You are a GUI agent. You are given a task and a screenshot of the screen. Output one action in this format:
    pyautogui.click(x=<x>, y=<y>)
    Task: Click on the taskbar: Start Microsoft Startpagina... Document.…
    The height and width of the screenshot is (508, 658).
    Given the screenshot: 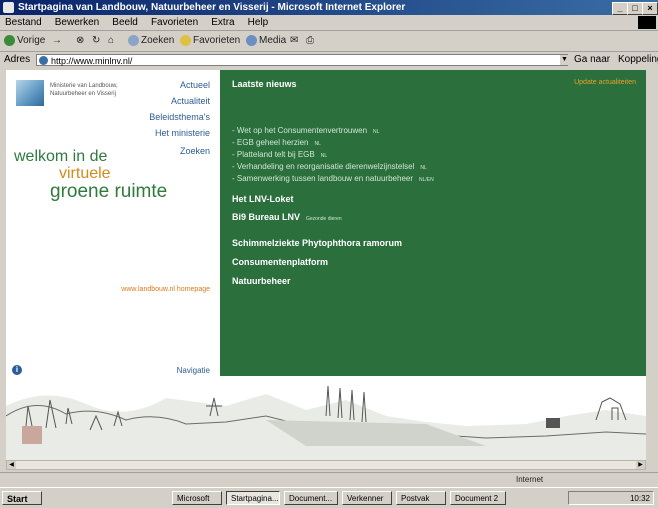 What is the action you would take?
    pyautogui.click(x=329, y=497)
    